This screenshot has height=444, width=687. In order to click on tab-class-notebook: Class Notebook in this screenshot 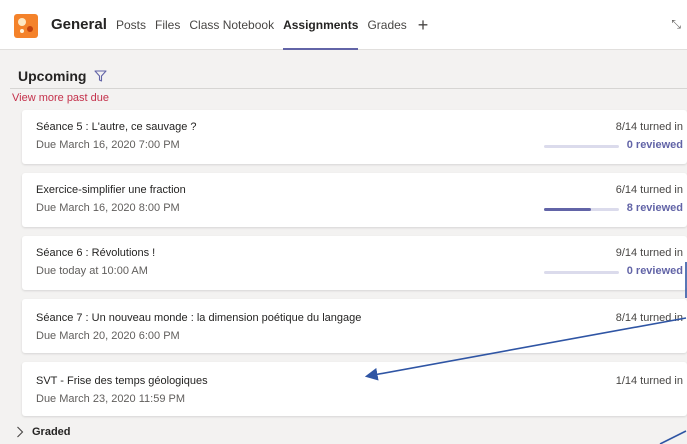, I will do `click(231, 25)`.